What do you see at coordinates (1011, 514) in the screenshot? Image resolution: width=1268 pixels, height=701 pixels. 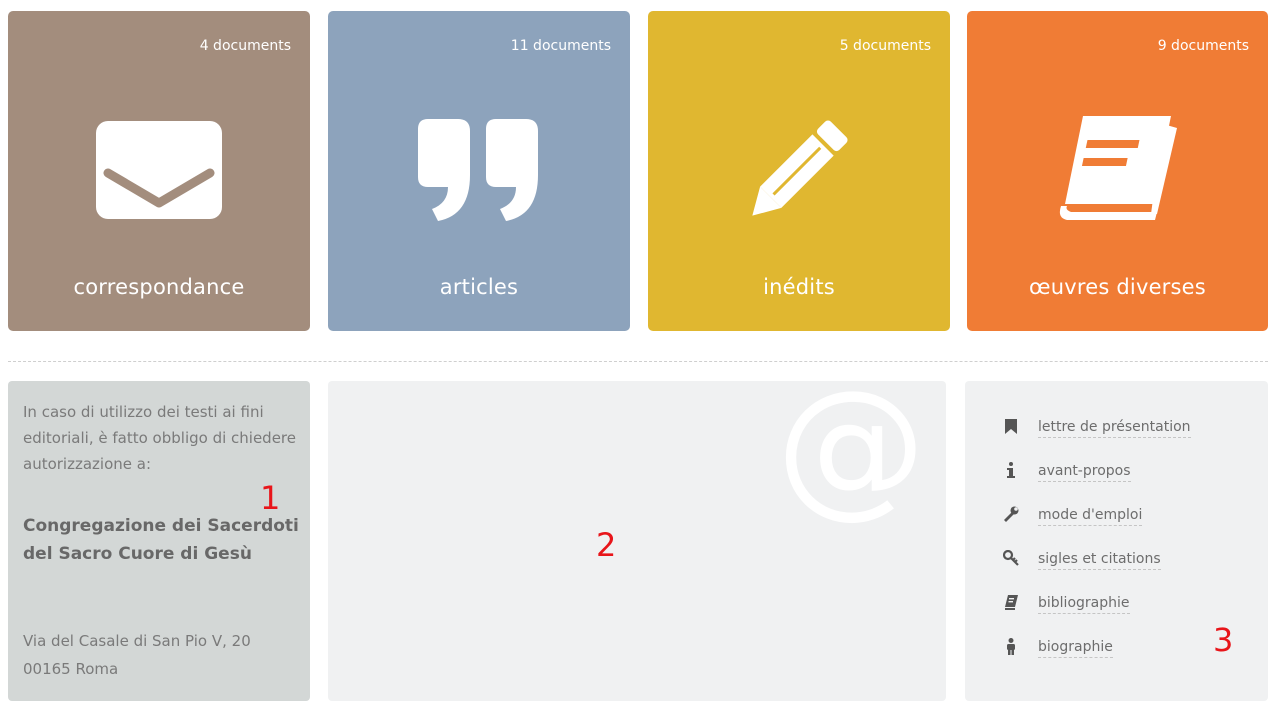 I see `wrench-icon` at bounding box center [1011, 514].